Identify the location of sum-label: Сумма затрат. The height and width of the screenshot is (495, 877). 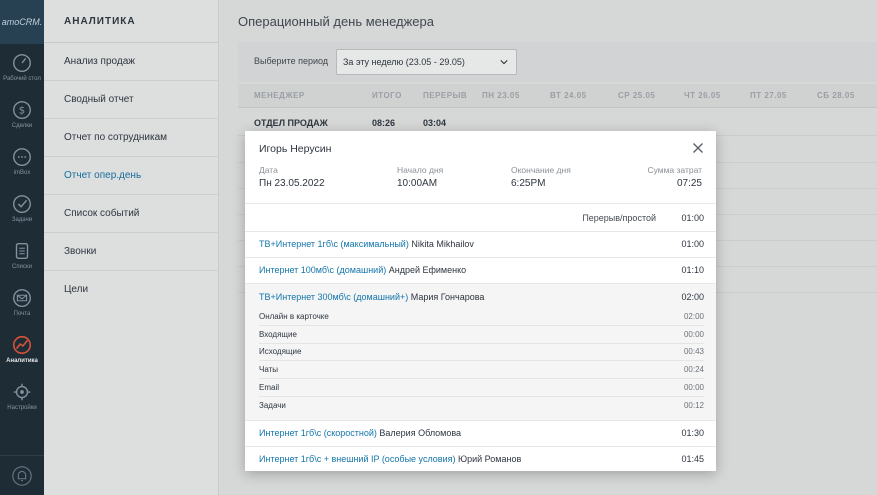
(674, 170).